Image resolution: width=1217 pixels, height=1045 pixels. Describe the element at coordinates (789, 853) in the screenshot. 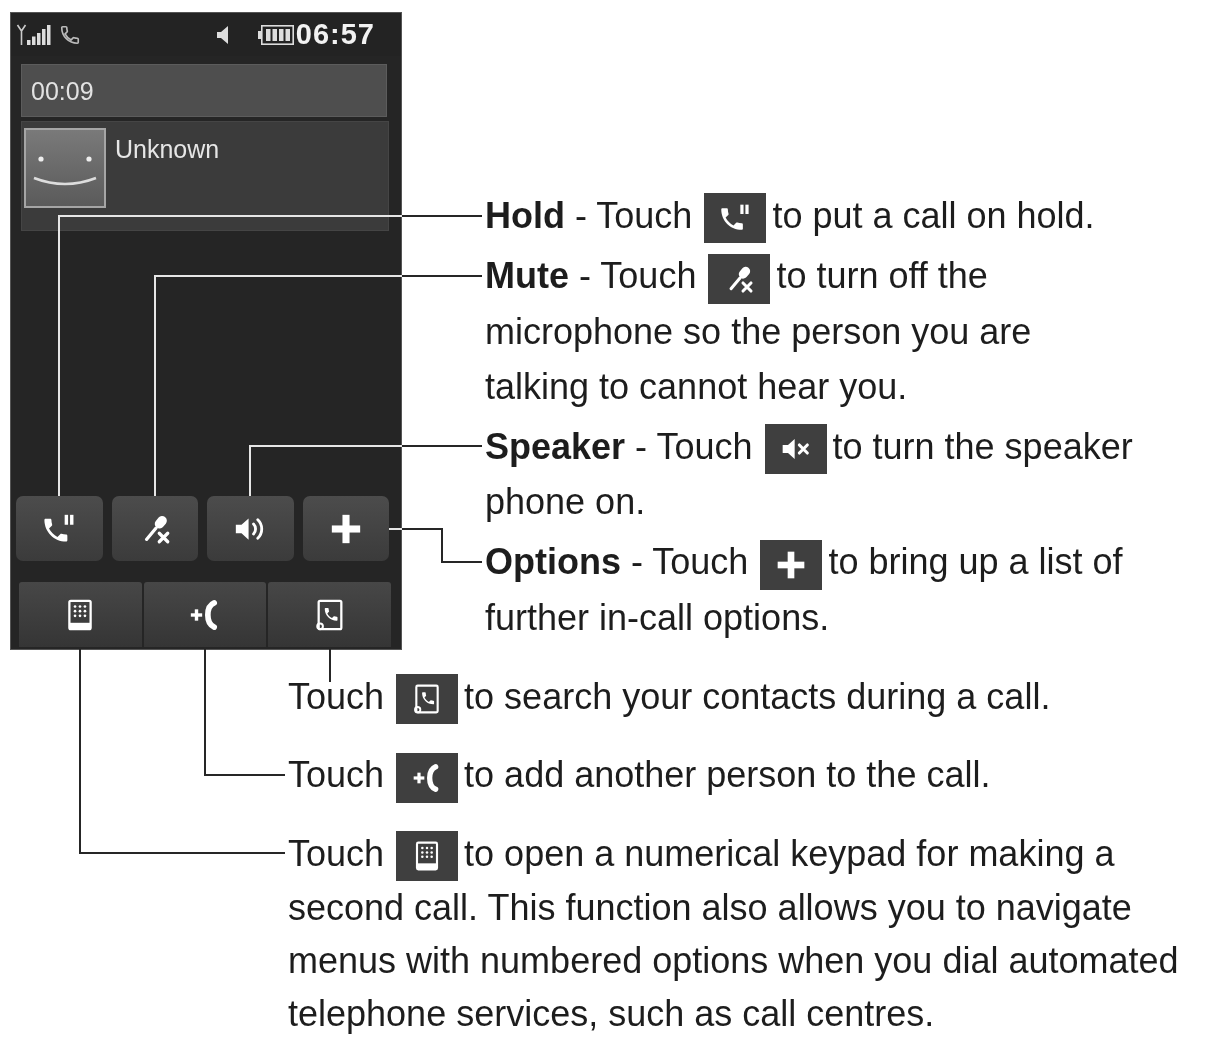

I see `annotation-text: to open a numerical keypad for making a` at that location.